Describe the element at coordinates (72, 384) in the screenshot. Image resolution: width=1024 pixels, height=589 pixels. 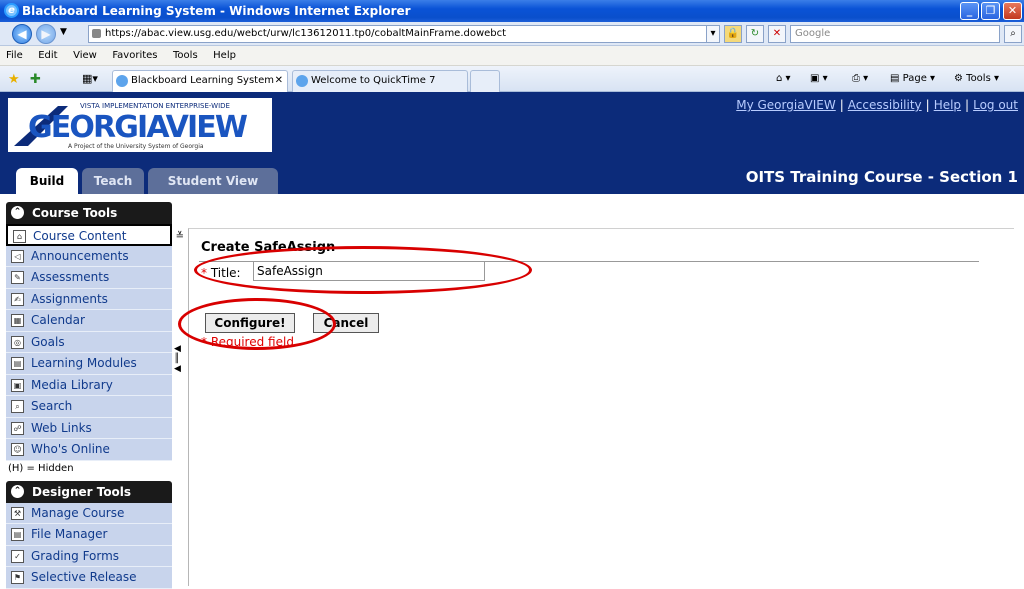
I see `sidebar-item-label: Media Library` at that location.